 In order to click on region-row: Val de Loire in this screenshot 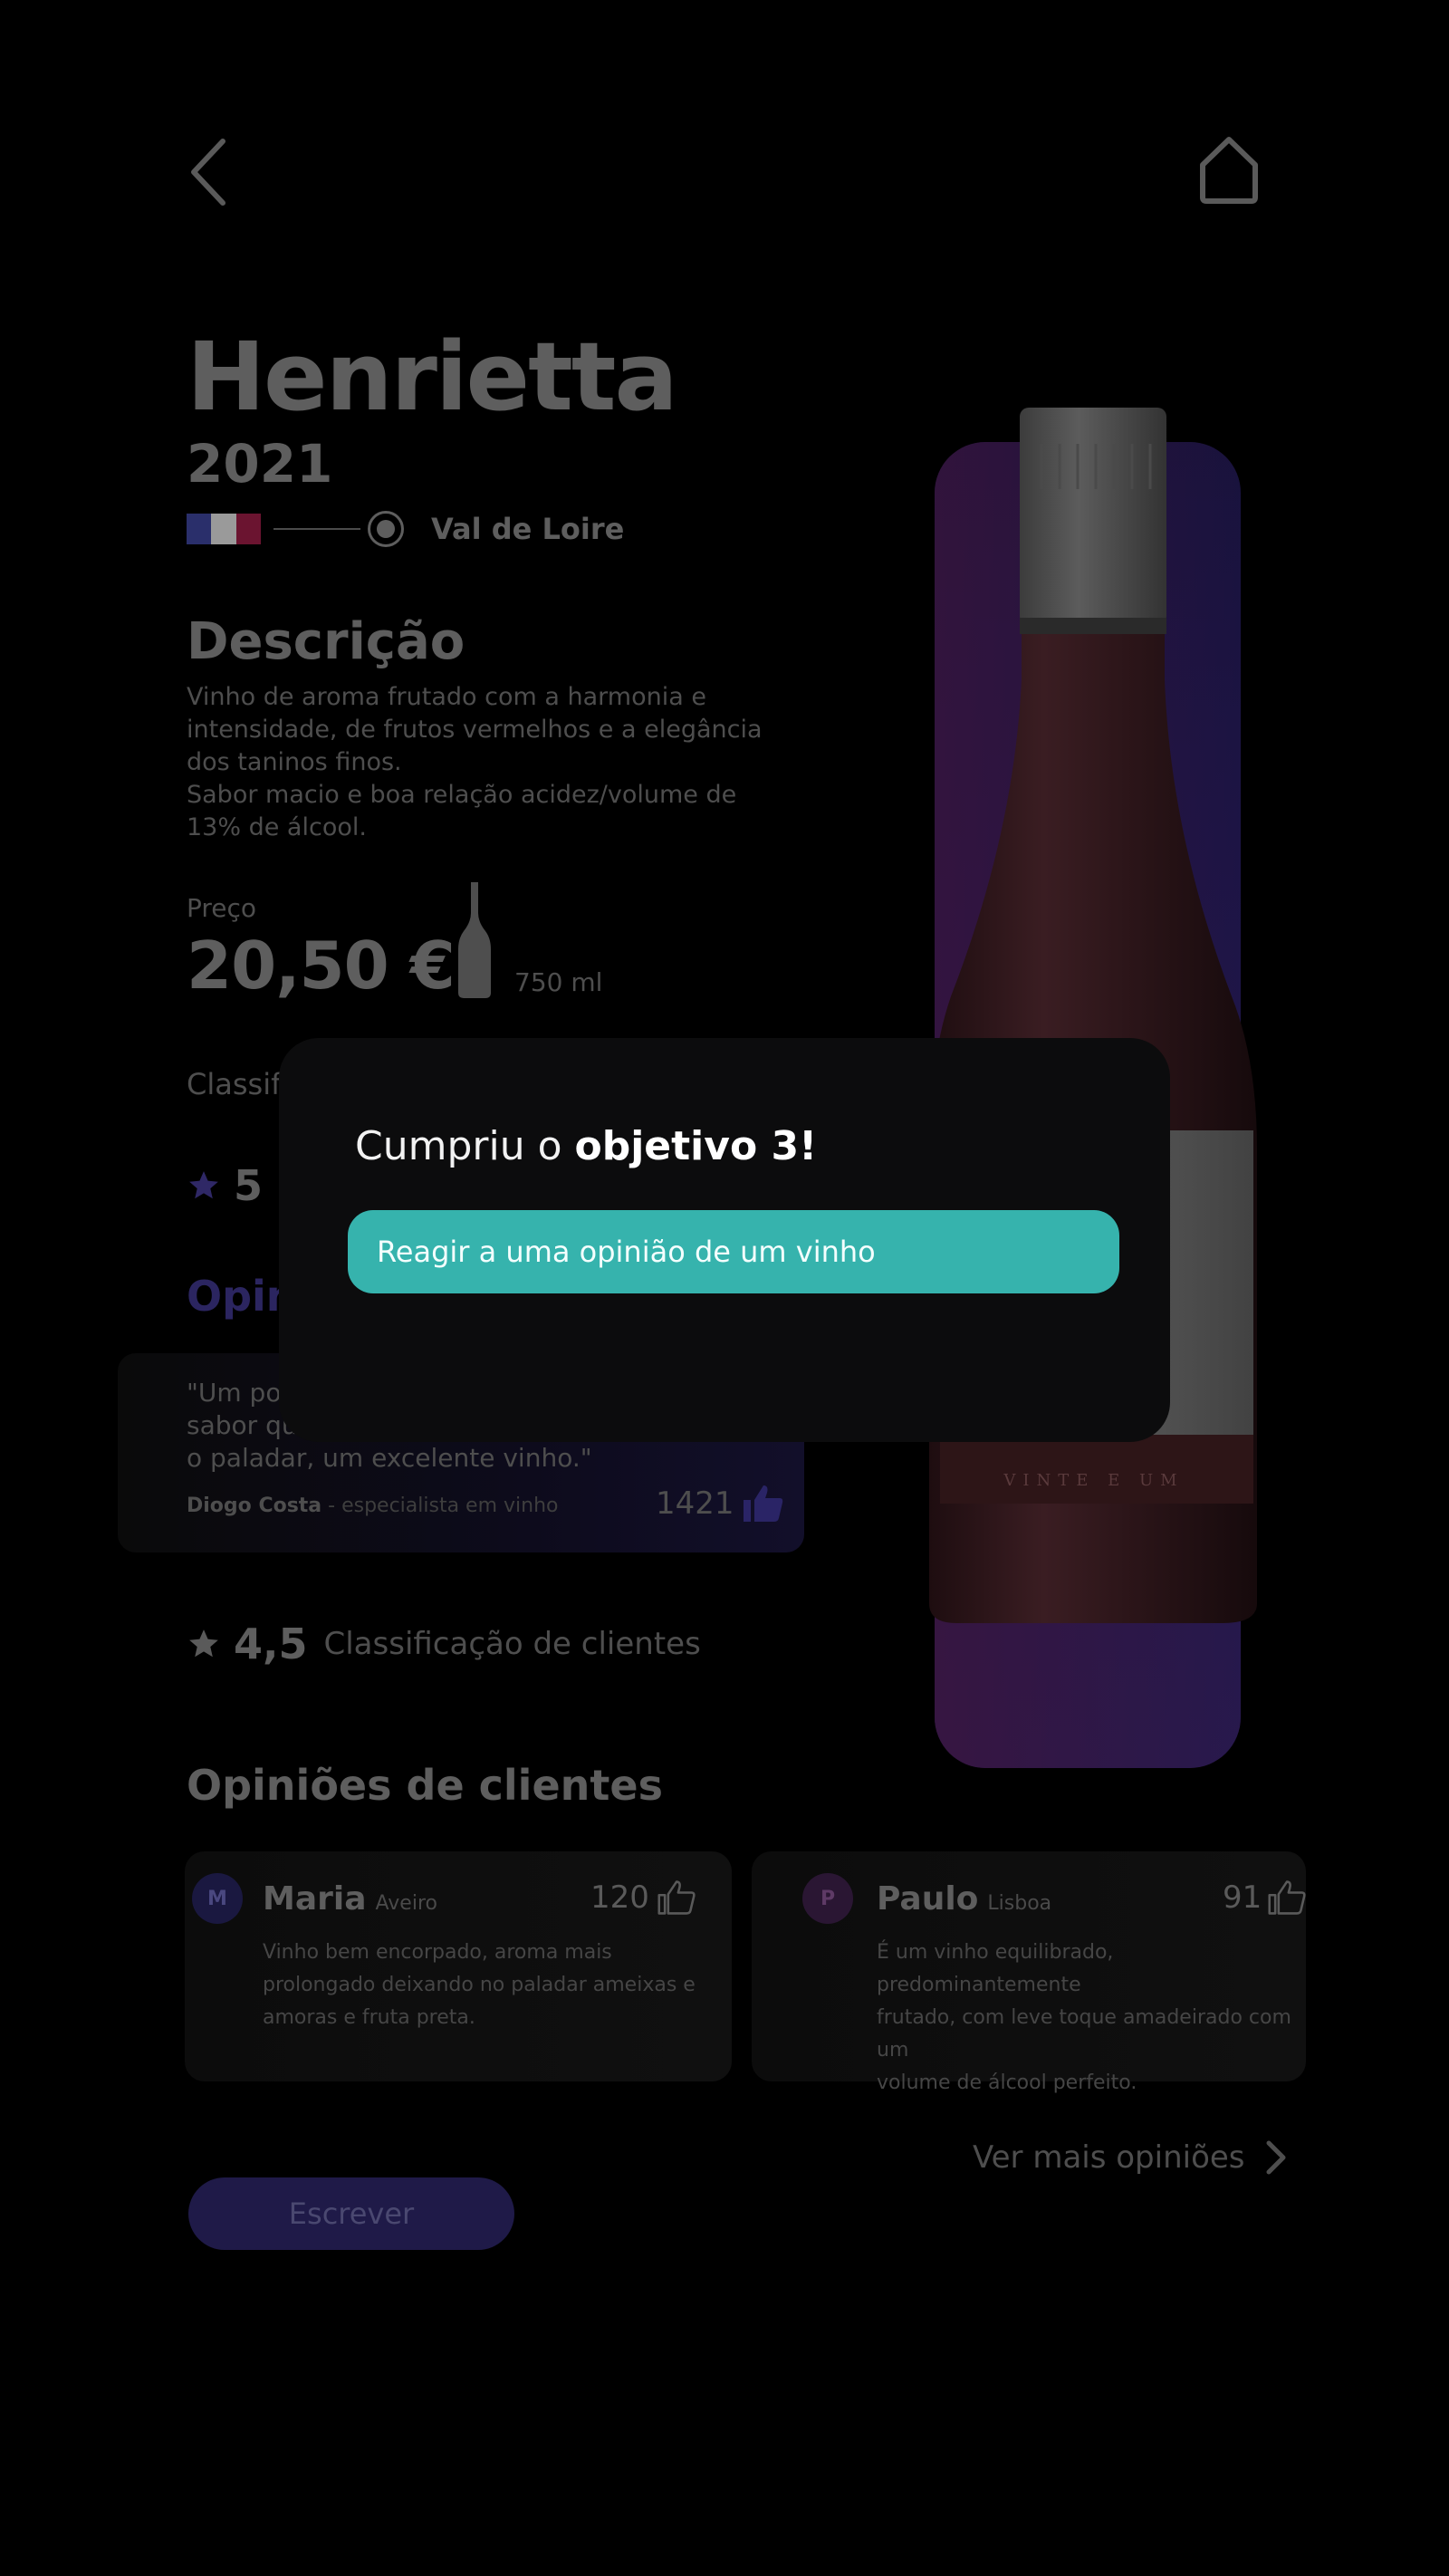, I will do `click(405, 529)`.